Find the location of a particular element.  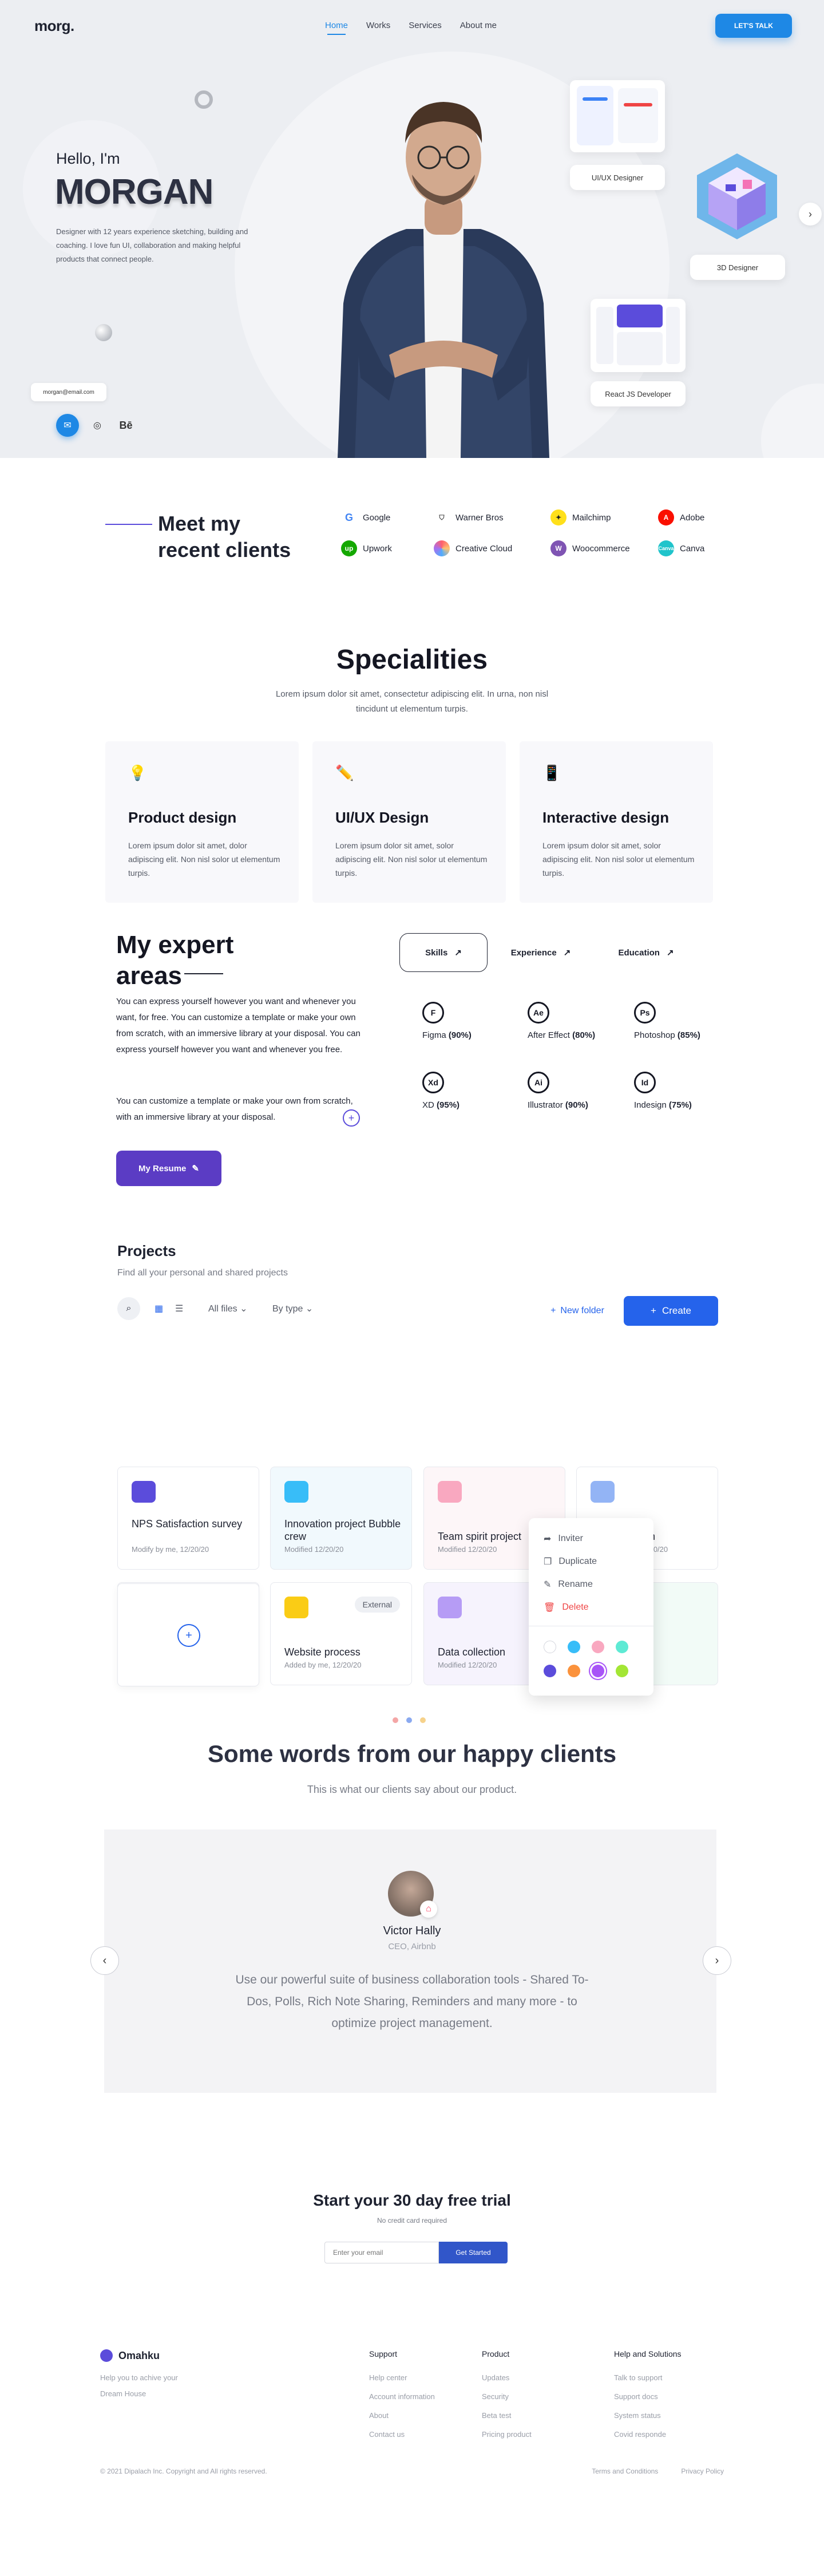

email-pill: morgan@email.com is located at coordinates (68, 392).